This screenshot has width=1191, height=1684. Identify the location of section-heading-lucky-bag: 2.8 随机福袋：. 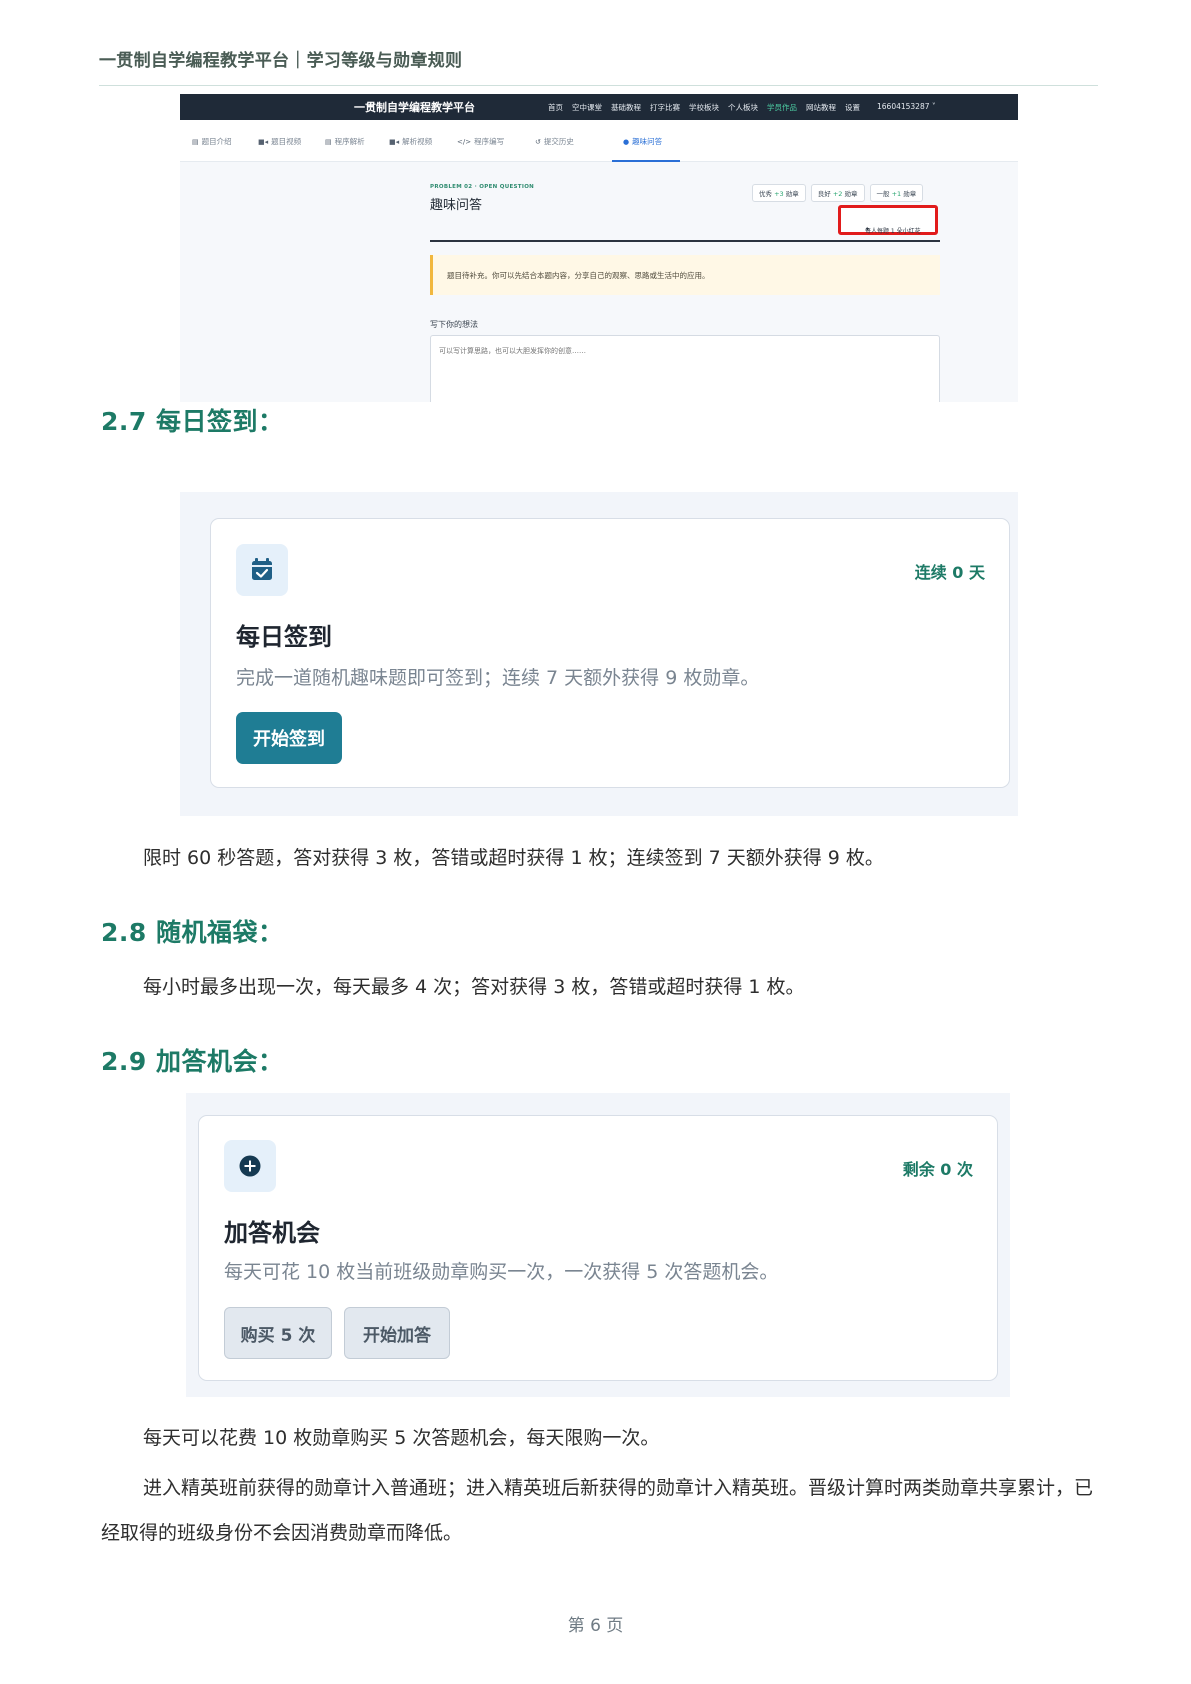
(192, 932).